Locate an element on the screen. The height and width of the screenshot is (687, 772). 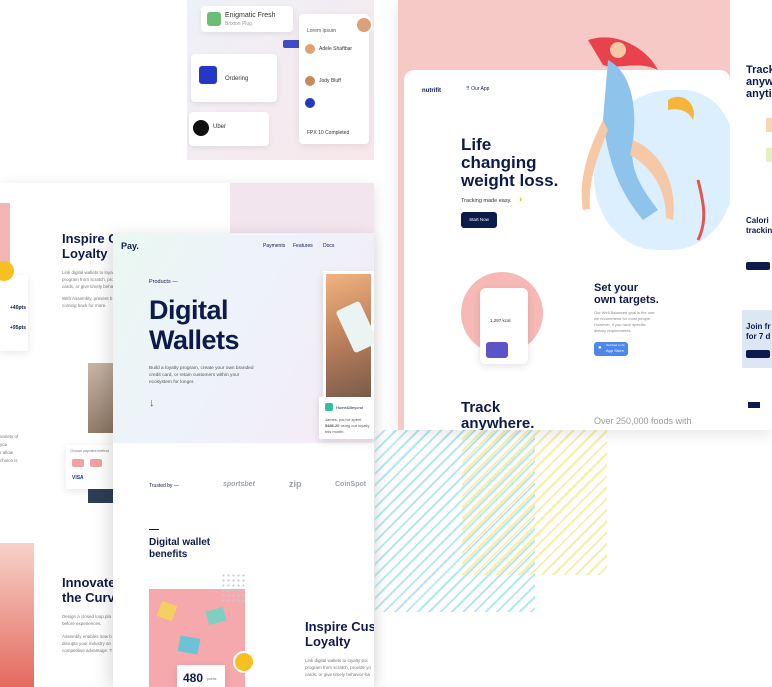
mockup-row-name: Enigmatic Fresh is located at coordinates (250, 15).